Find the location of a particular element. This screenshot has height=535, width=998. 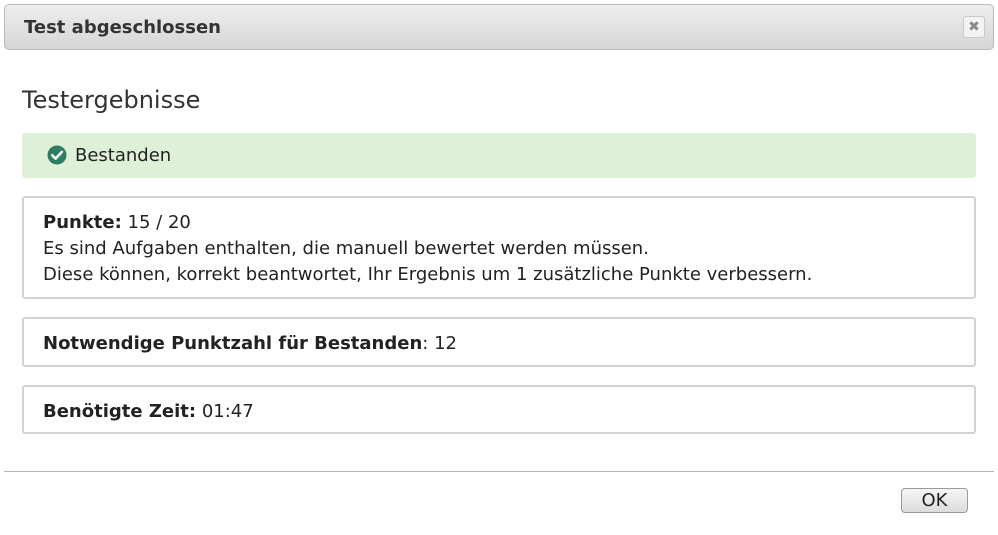

time-label: Benötigte Zeit: is located at coordinates (120, 411).